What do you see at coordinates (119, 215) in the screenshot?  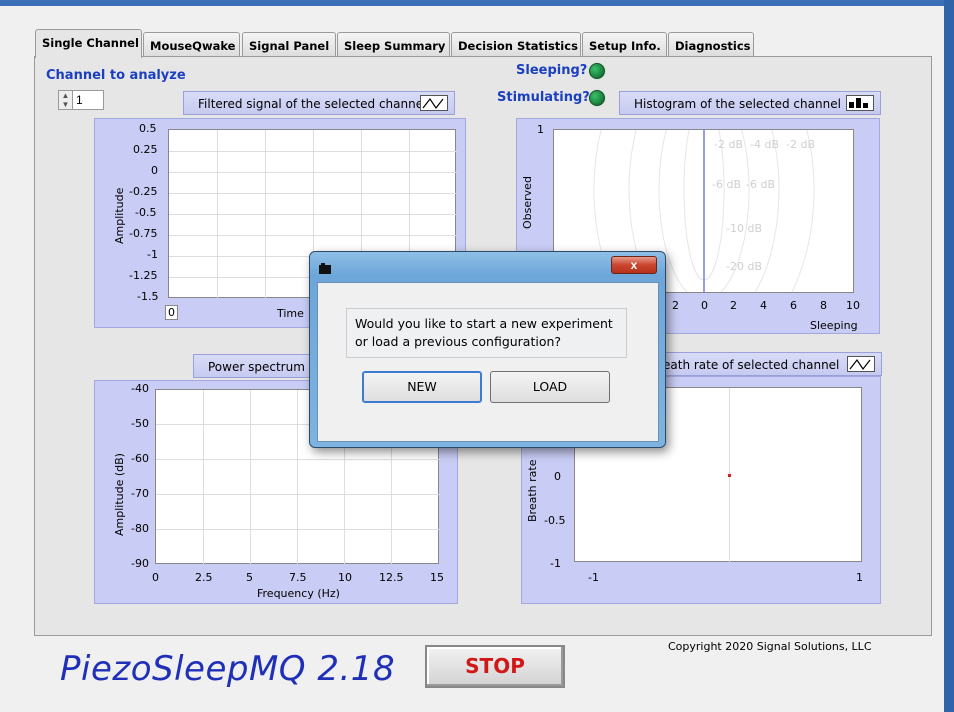 I see `filtered-y-label: Amplitude` at bounding box center [119, 215].